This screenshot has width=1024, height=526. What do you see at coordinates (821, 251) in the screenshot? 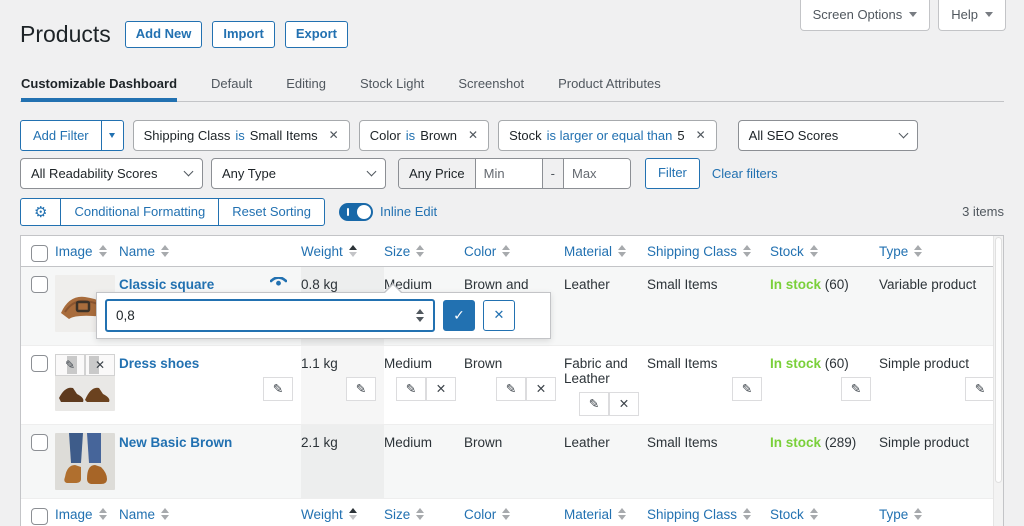
I see `column-header-stock: Stock` at bounding box center [821, 251].